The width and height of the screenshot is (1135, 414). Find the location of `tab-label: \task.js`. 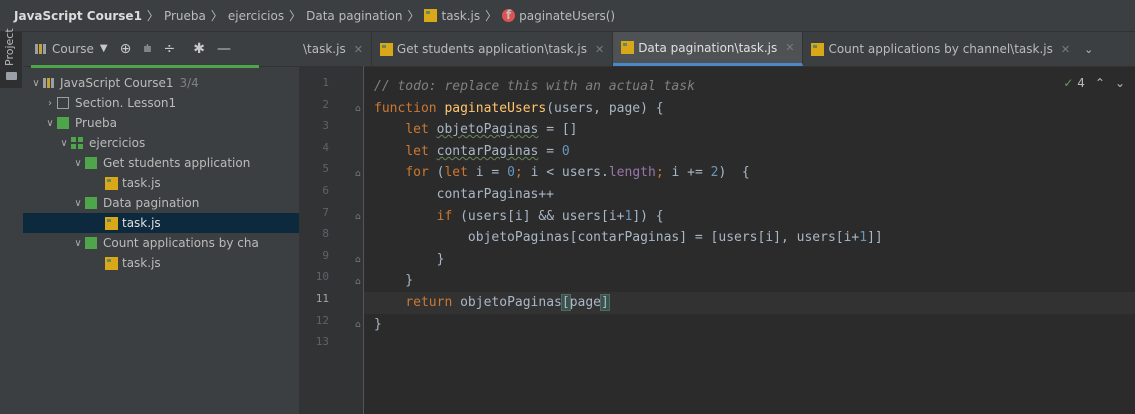

tab-label: \task.js is located at coordinates (324, 49).